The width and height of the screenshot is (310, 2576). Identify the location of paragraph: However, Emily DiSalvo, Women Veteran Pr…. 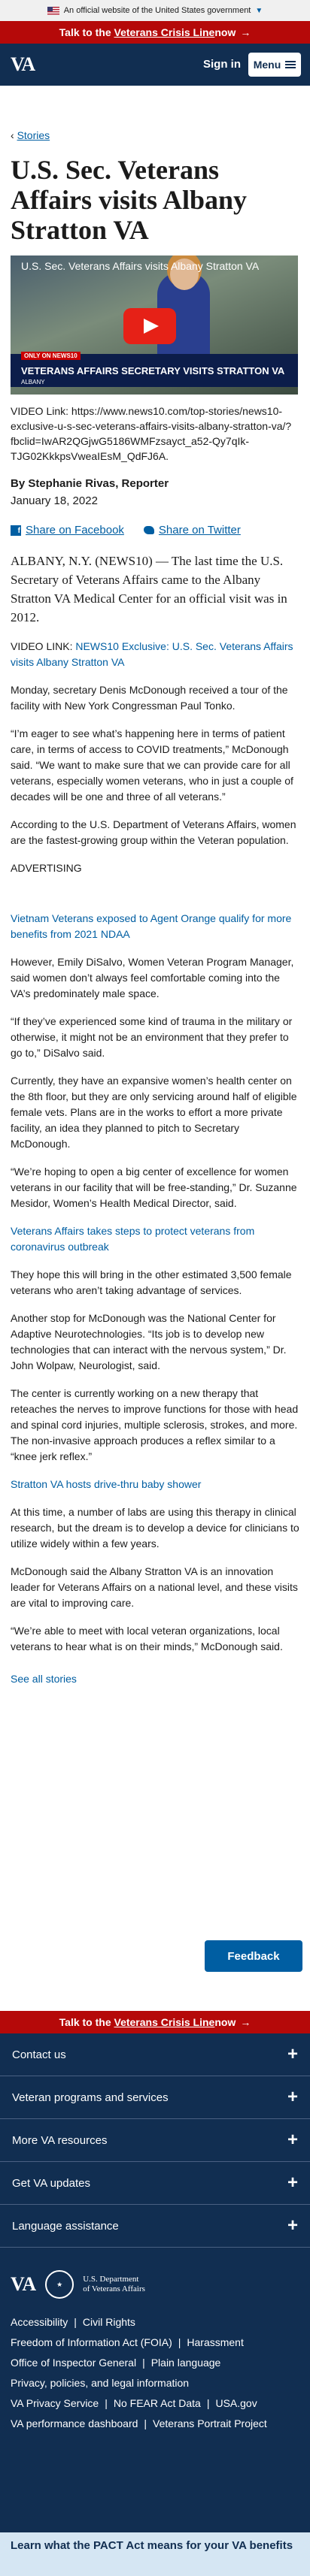
(152, 978).